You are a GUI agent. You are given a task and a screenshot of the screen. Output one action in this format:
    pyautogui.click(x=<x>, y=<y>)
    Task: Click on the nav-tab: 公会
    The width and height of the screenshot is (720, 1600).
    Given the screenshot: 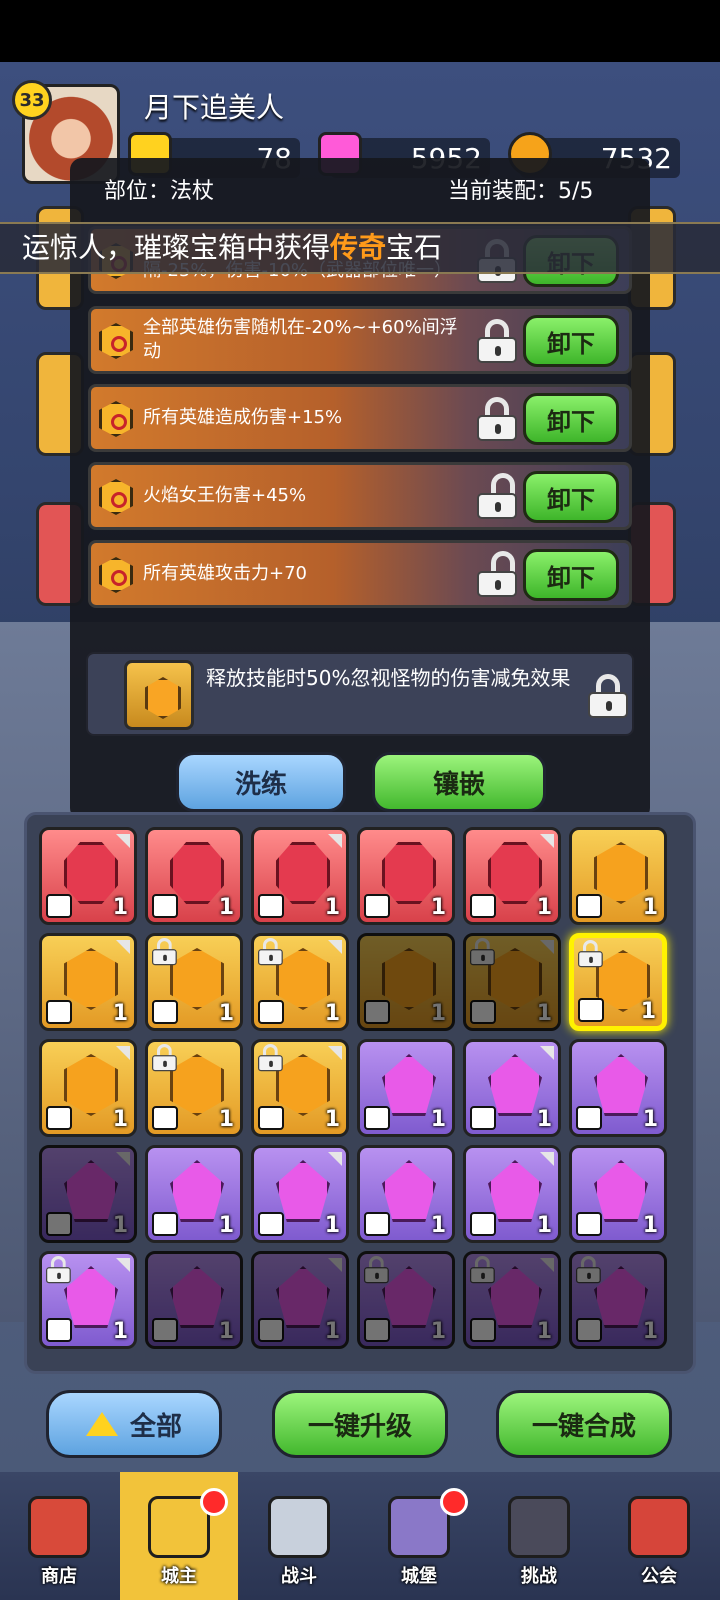 What is the action you would take?
    pyautogui.click(x=659, y=1536)
    